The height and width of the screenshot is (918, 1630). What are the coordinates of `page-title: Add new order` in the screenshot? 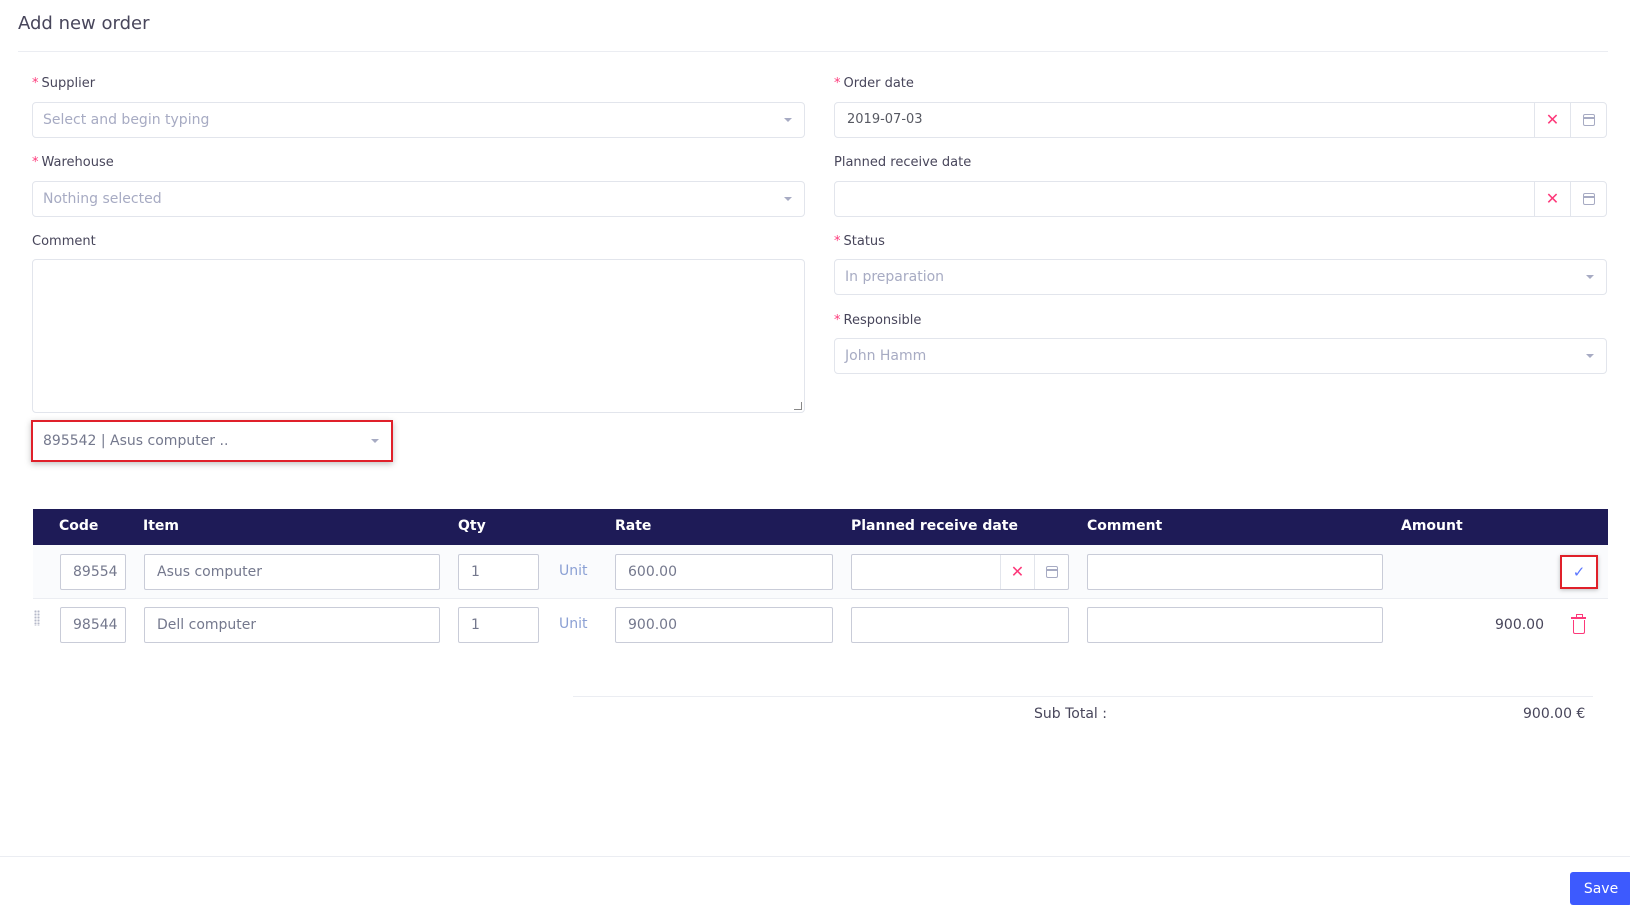 It's located at (84, 23).